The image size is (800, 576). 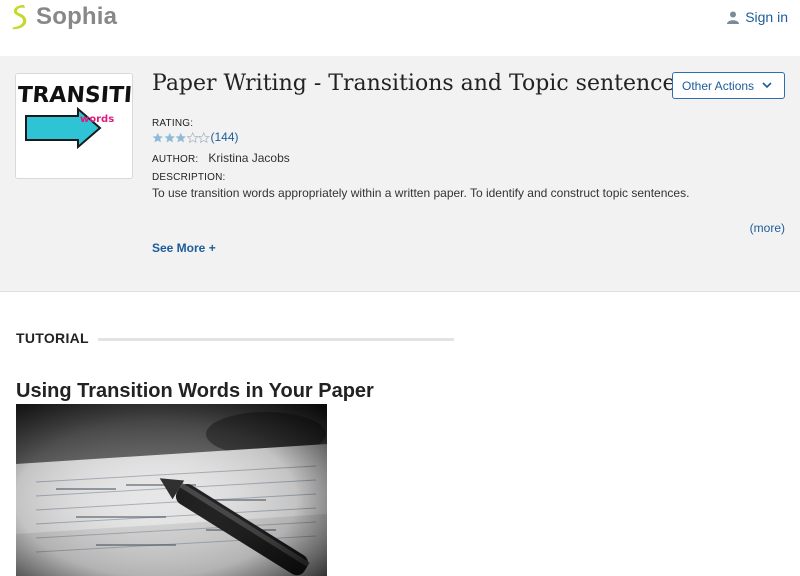 I want to click on rating-stars, so click(x=181, y=137).